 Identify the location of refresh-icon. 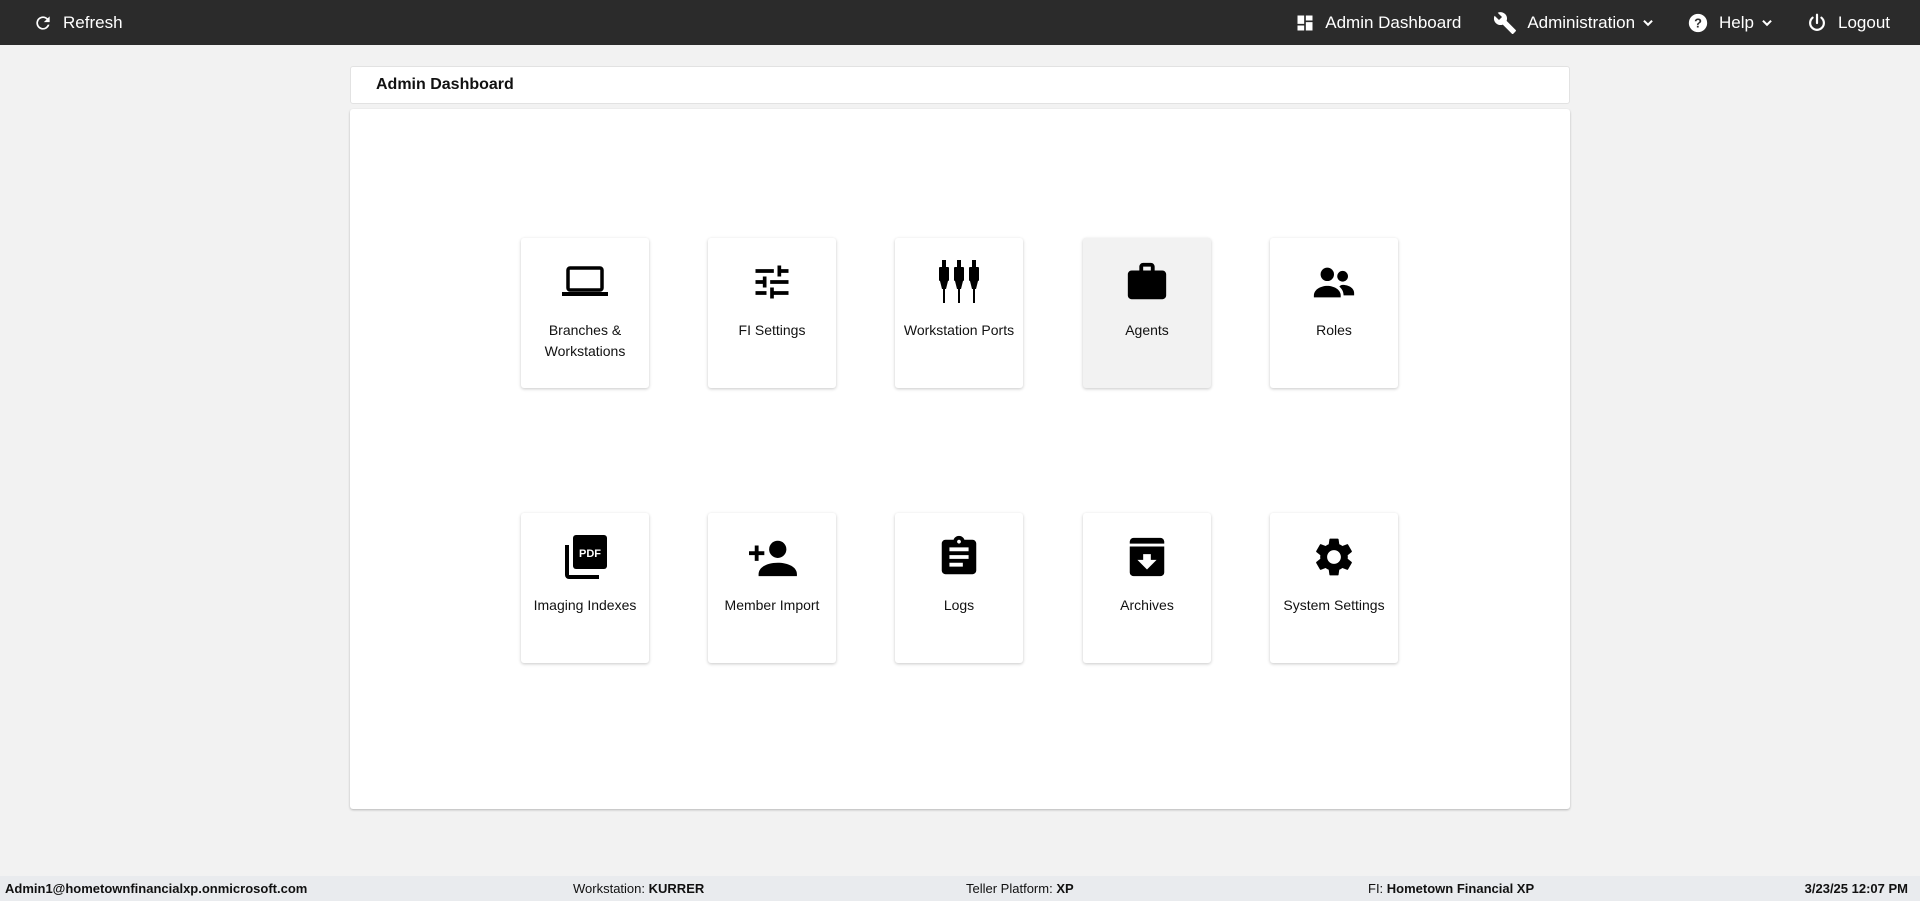
(43, 22).